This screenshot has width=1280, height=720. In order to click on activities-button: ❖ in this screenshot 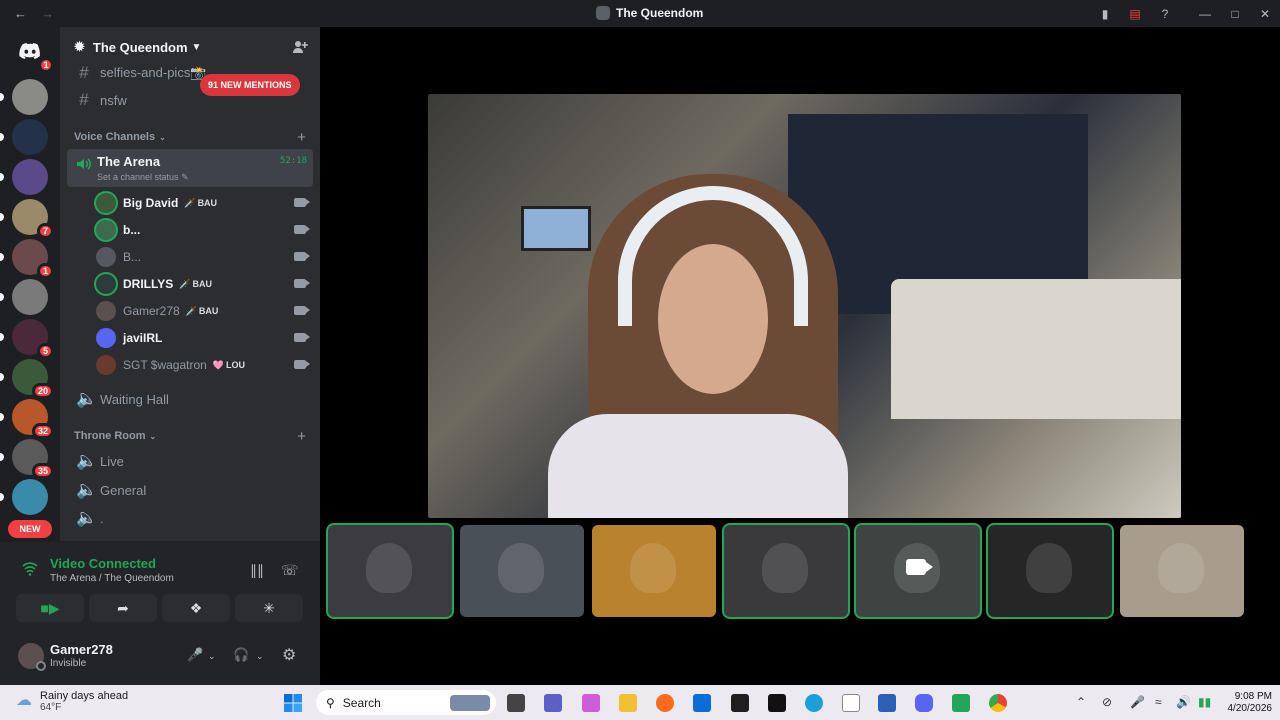, I will do `click(196, 608)`.